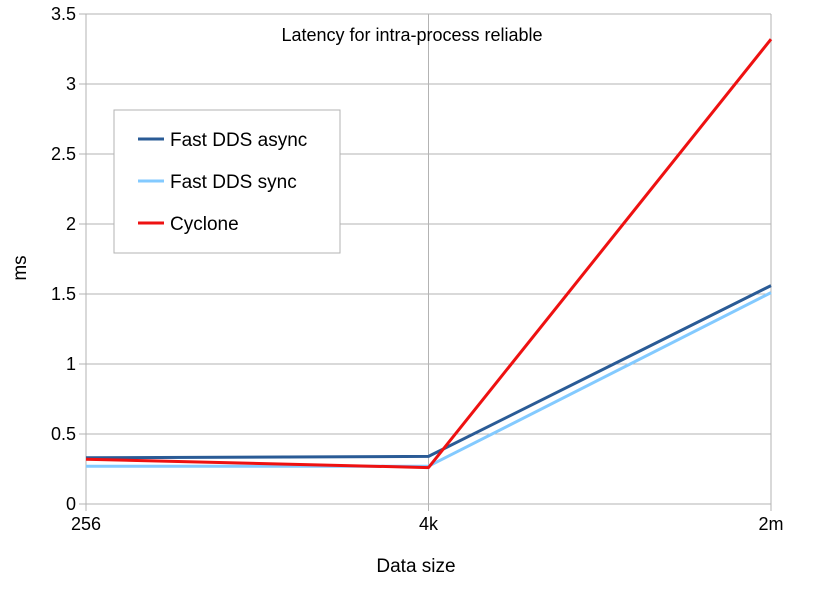  Describe the element at coordinates (63, 154) in the screenshot. I see `y-tick-label: 2.5` at that location.